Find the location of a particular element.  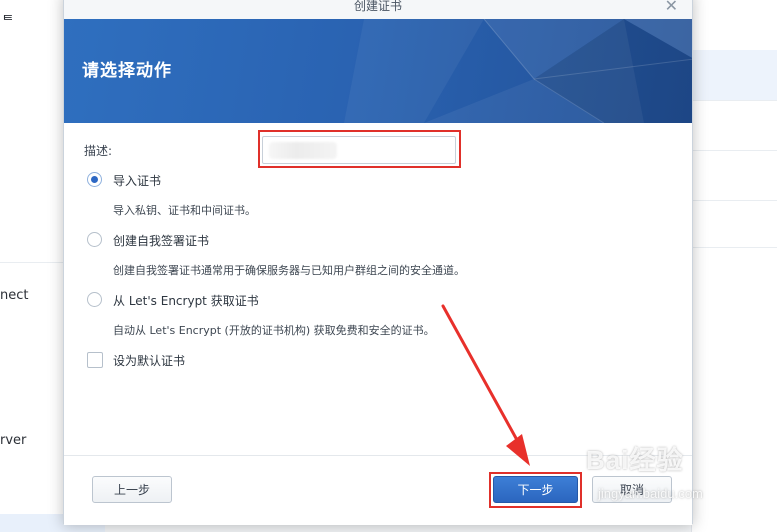

cancel-button: 取消 is located at coordinates (632, 489).